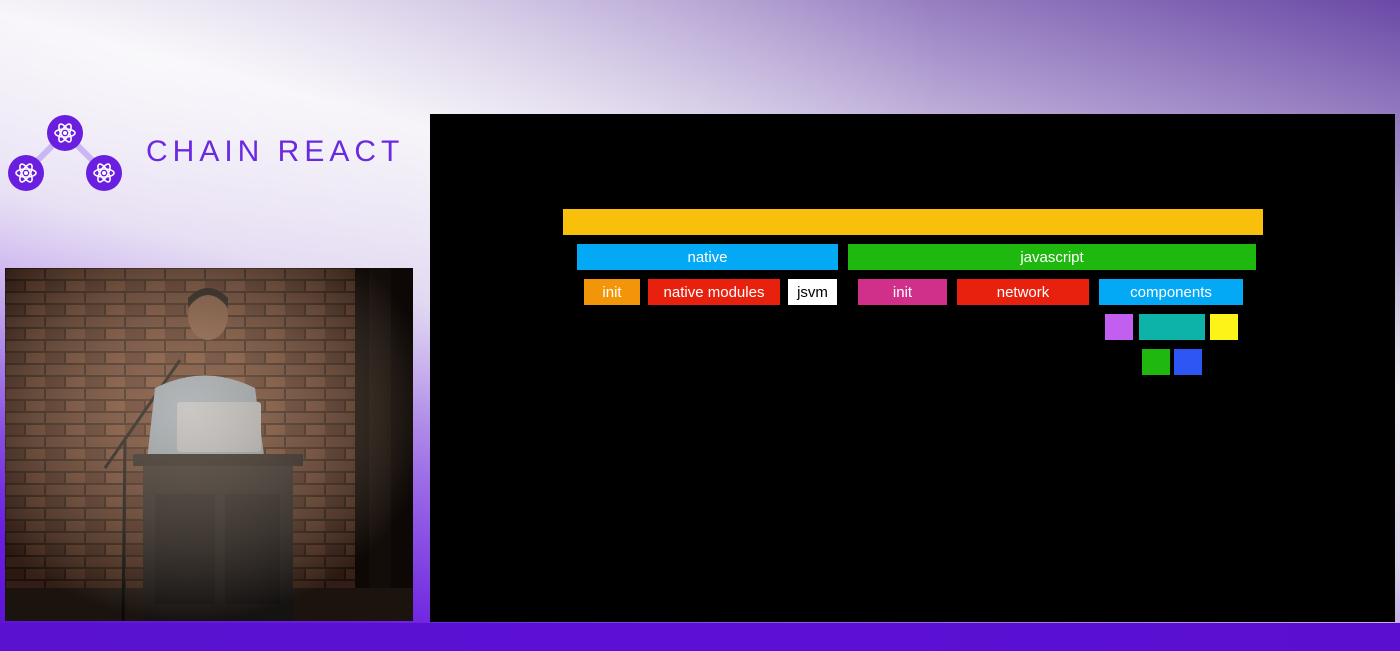 The height and width of the screenshot is (651, 1400). Describe the element at coordinates (714, 292) in the screenshot. I see `native-modules-bar: native modules` at that location.